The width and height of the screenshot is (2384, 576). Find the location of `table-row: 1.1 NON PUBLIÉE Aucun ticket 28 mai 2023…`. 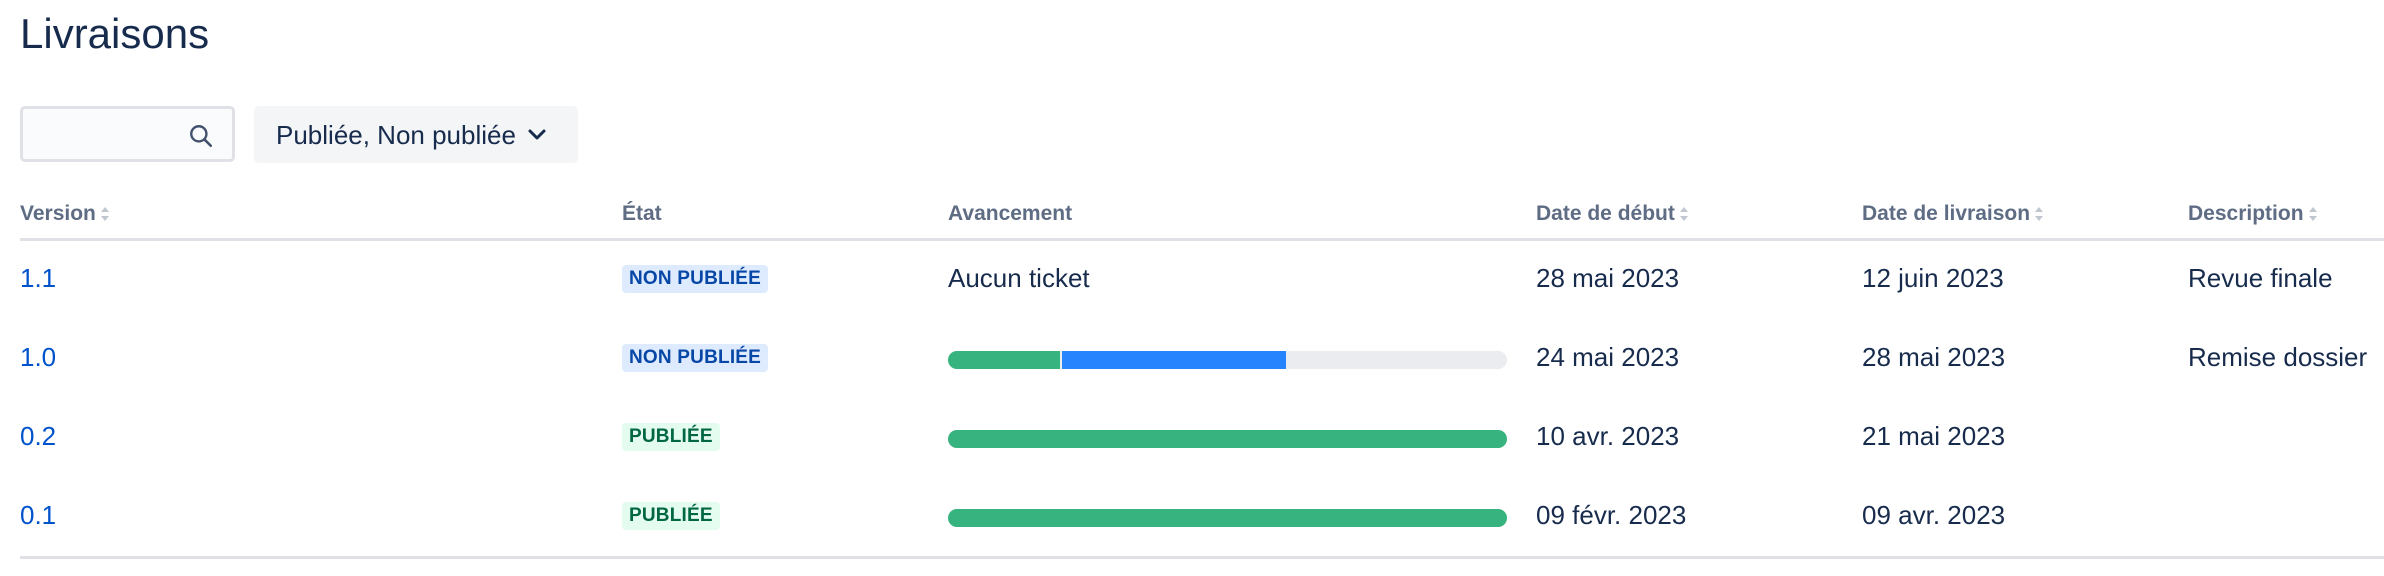

table-row: 1.1 NON PUBLIÉE Aucun ticket 28 mai 2023… is located at coordinates (1192, 279).